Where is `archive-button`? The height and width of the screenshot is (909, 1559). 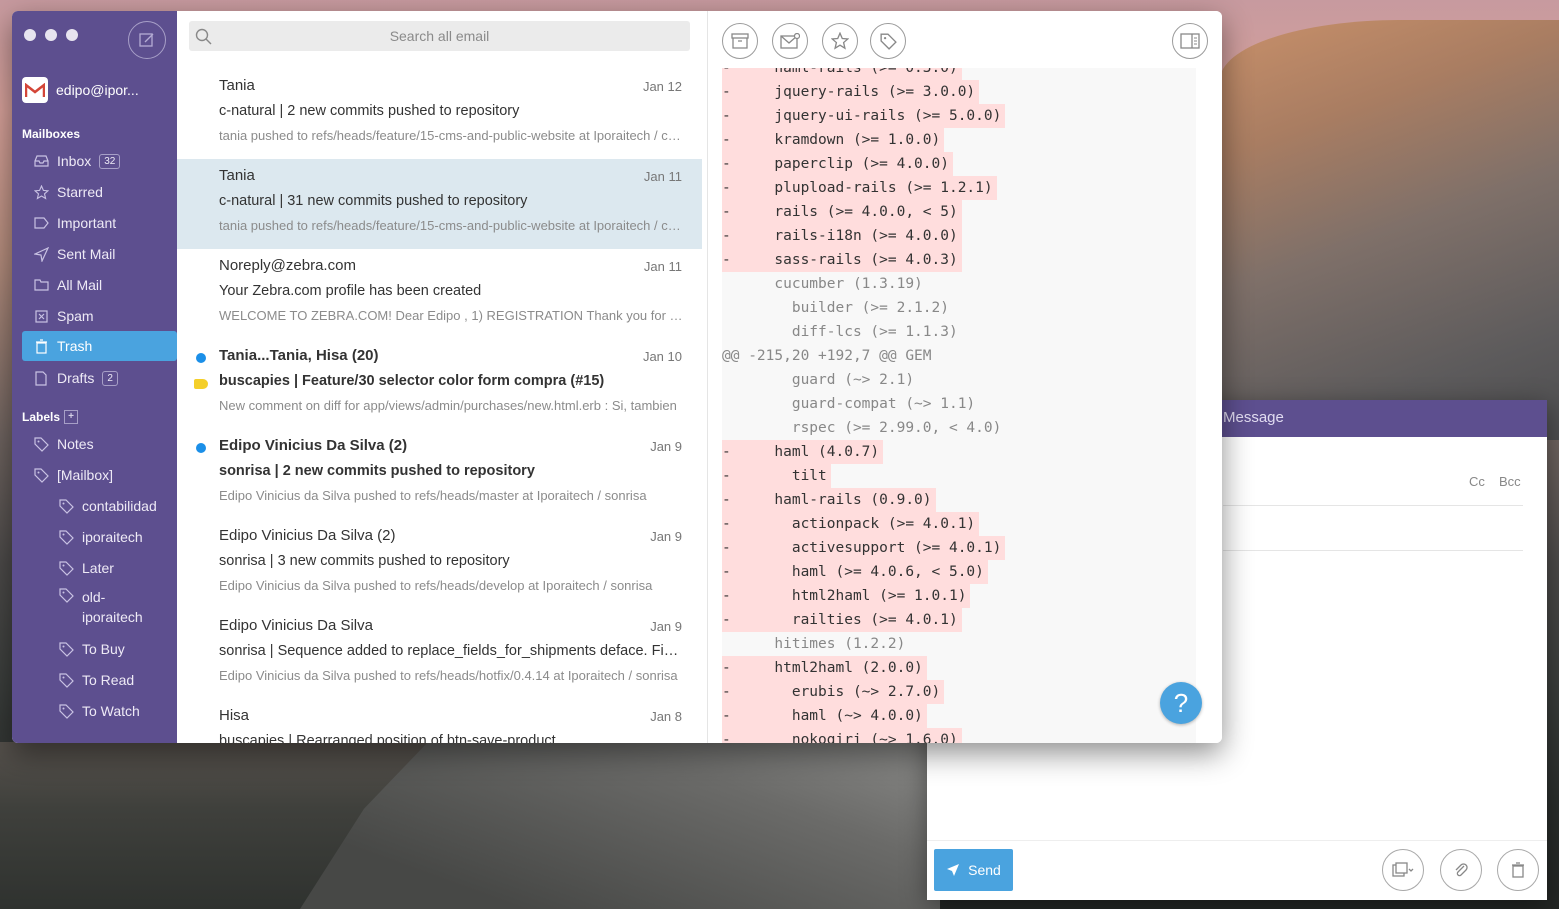
archive-button is located at coordinates (740, 41).